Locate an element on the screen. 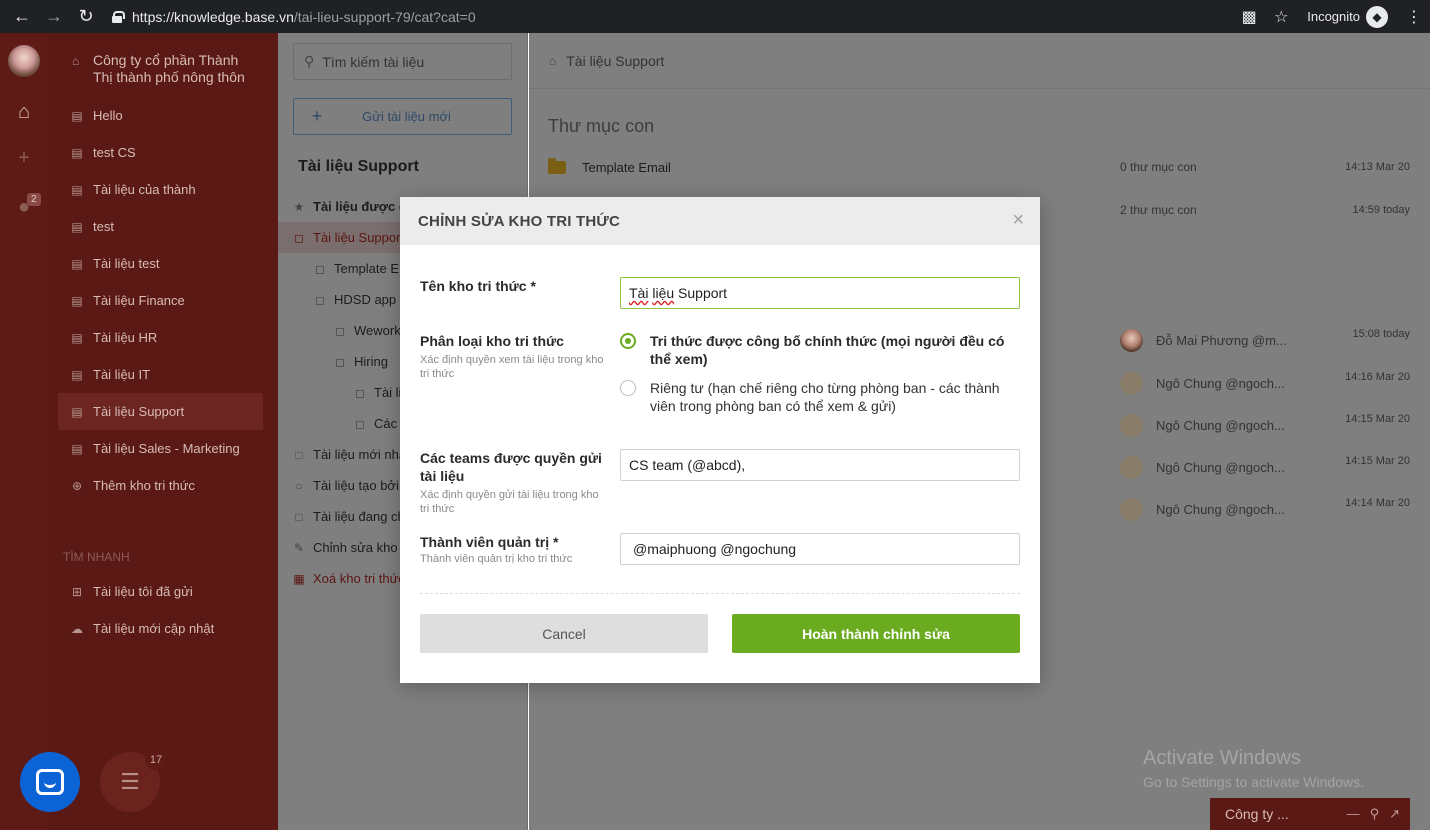 The height and width of the screenshot is (830, 1430). teams-input: CS team (@abcd), is located at coordinates (820, 465).